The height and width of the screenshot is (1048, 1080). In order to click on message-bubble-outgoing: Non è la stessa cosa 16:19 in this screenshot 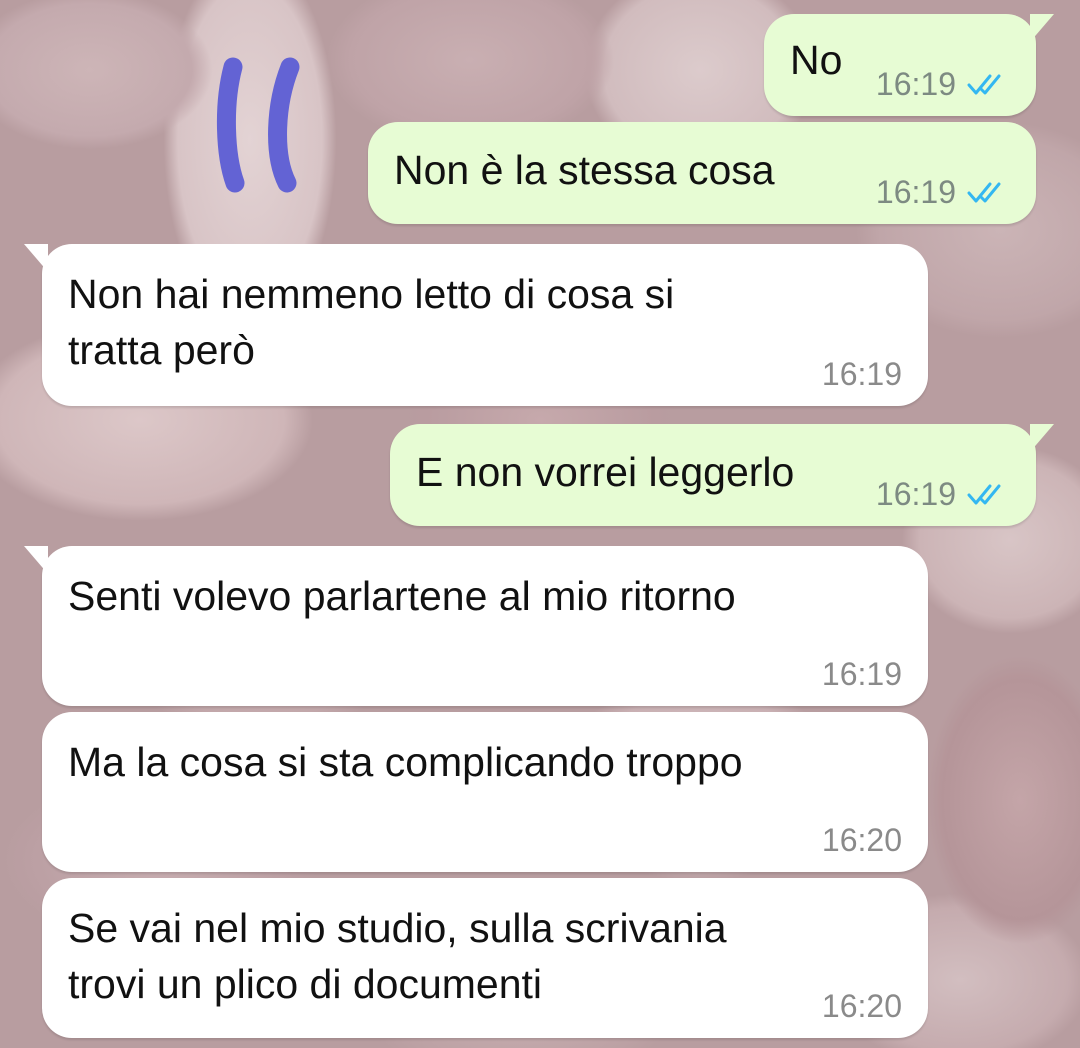, I will do `click(702, 173)`.